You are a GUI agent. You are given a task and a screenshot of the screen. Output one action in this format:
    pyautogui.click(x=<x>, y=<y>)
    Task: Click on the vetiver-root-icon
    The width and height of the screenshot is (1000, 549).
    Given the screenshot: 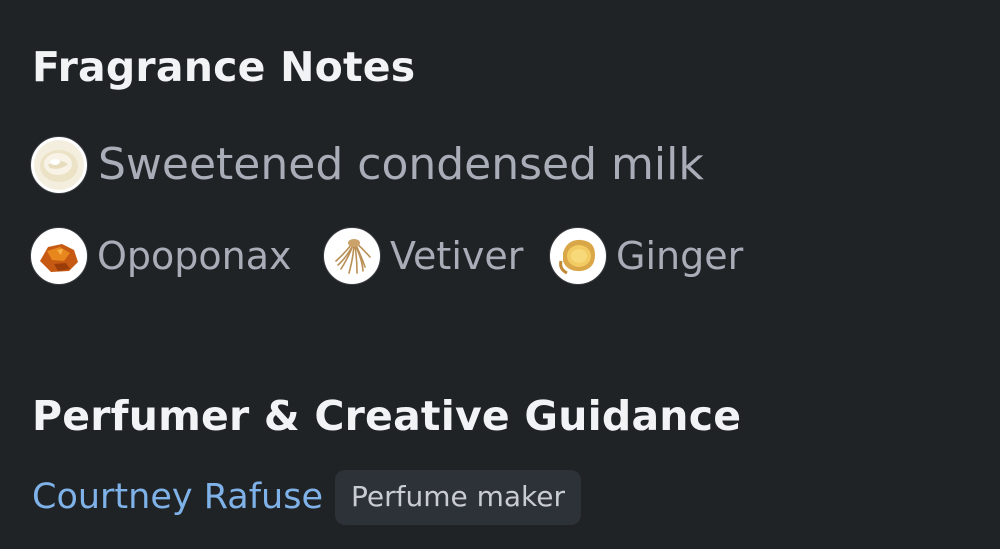 What is the action you would take?
    pyautogui.click(x=352, y=256)
    